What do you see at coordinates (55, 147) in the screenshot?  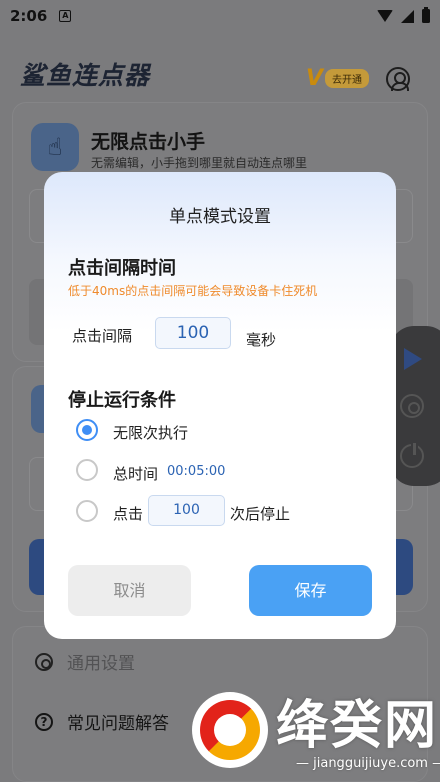 I see `hand-pointer-icon: ☝` at bounding box center [55, 147].